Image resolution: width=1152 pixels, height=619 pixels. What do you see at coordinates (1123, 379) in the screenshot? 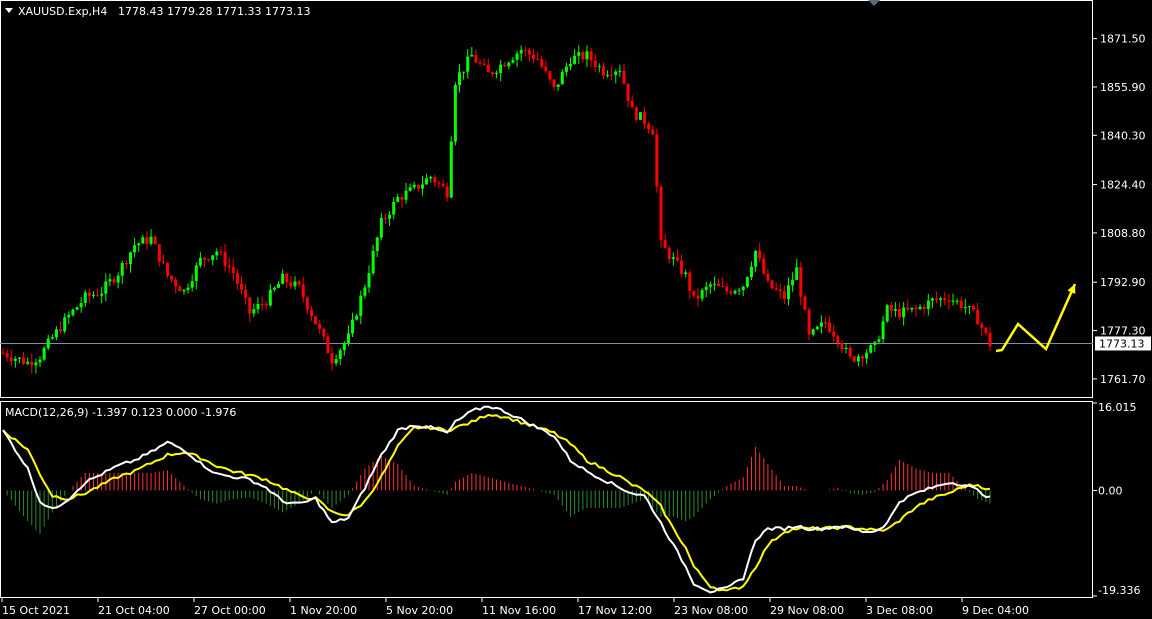
I see `price-tick-label: 1761.70` at bounding box center [1123, 379].